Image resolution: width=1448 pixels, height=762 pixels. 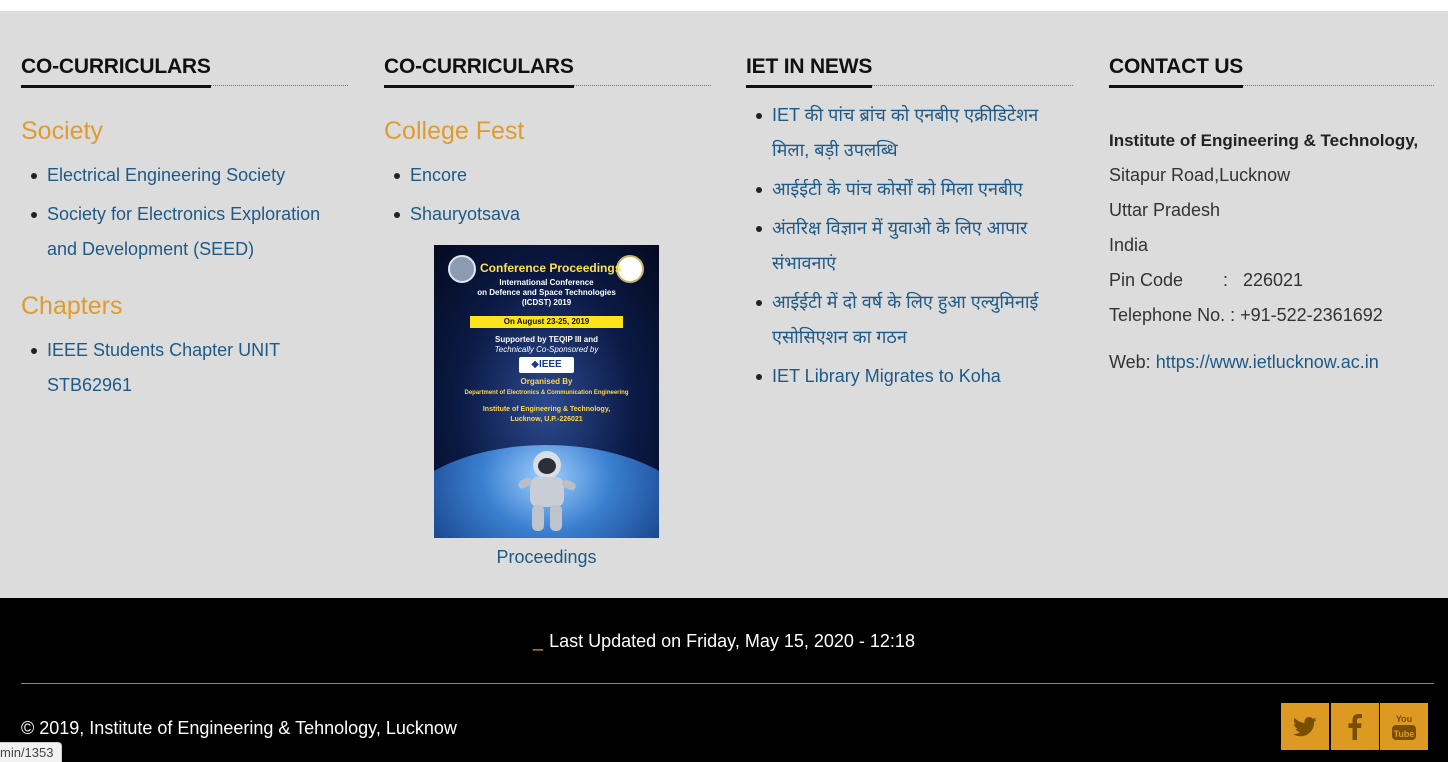 What do you see at coordinates (727, 683) in the screenshot?
I see `footer-divider` at bounding box center [727, 683].